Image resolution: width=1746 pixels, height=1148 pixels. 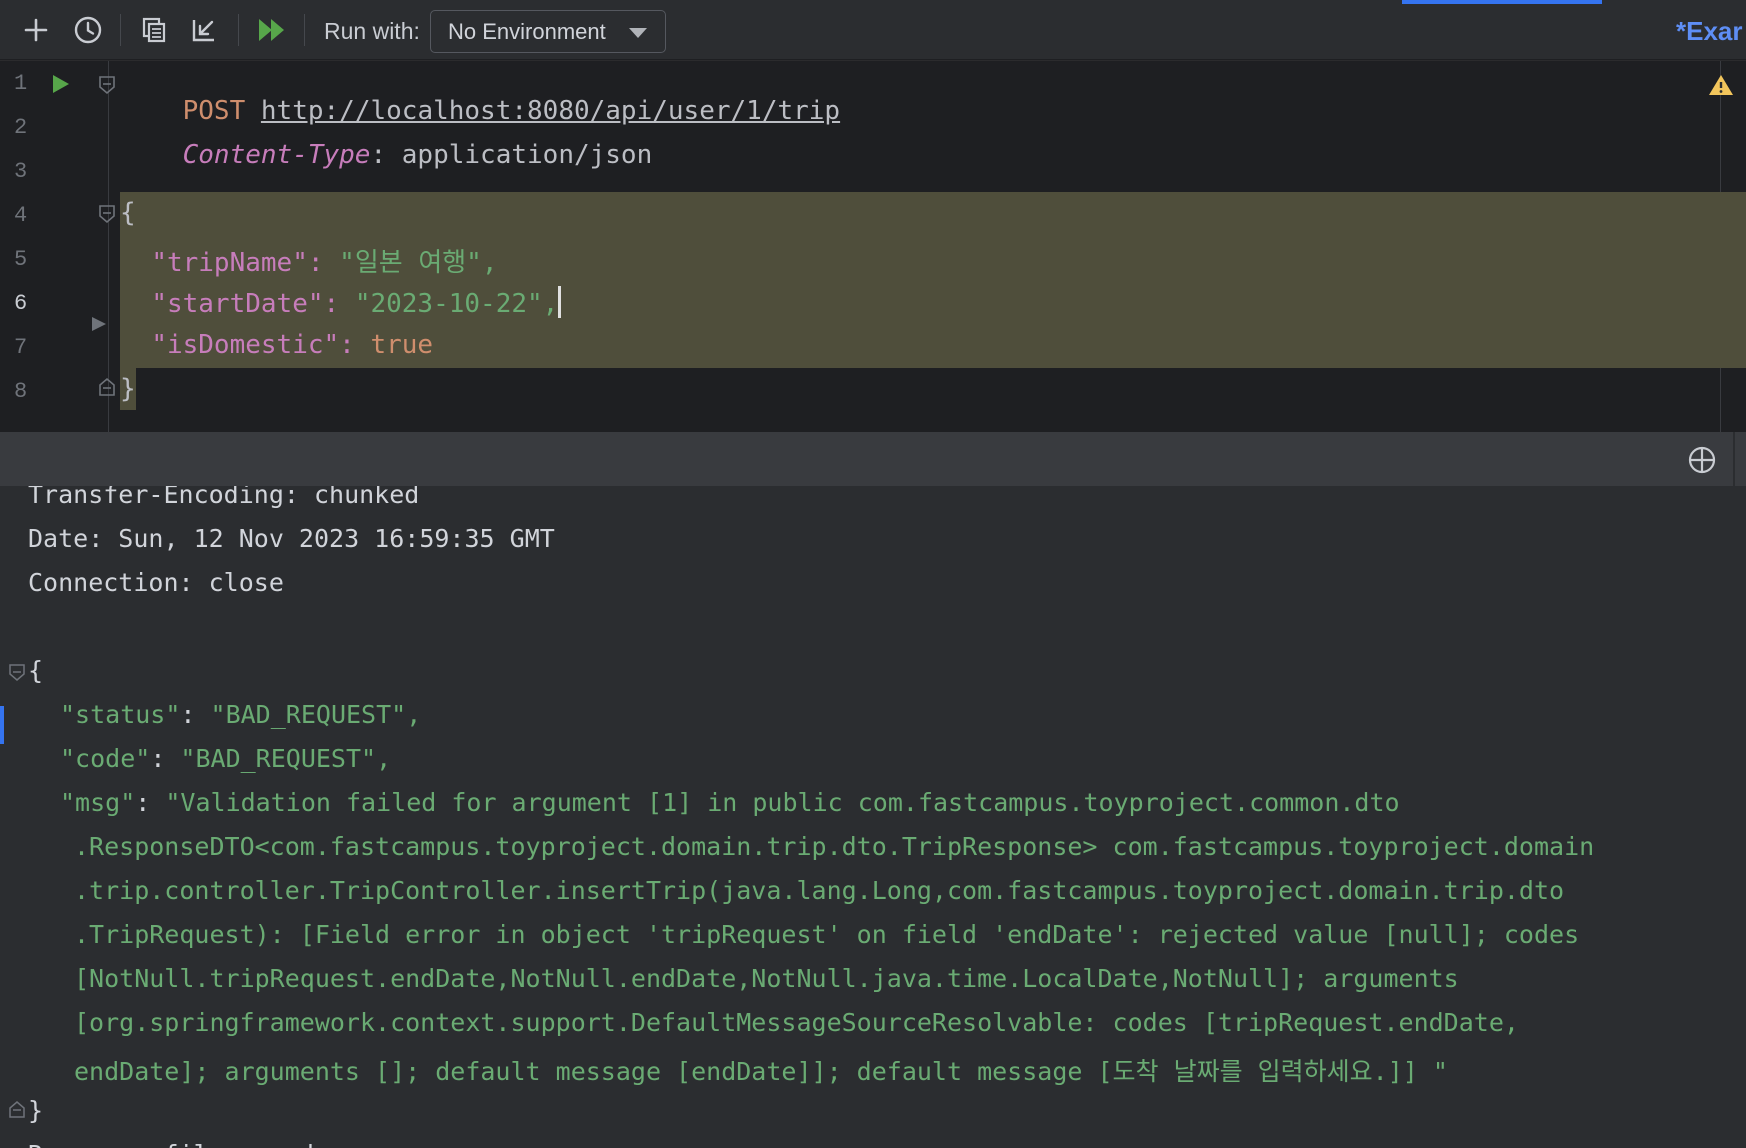 I want to click on warning-indicator, so click(x=1721, y=87).